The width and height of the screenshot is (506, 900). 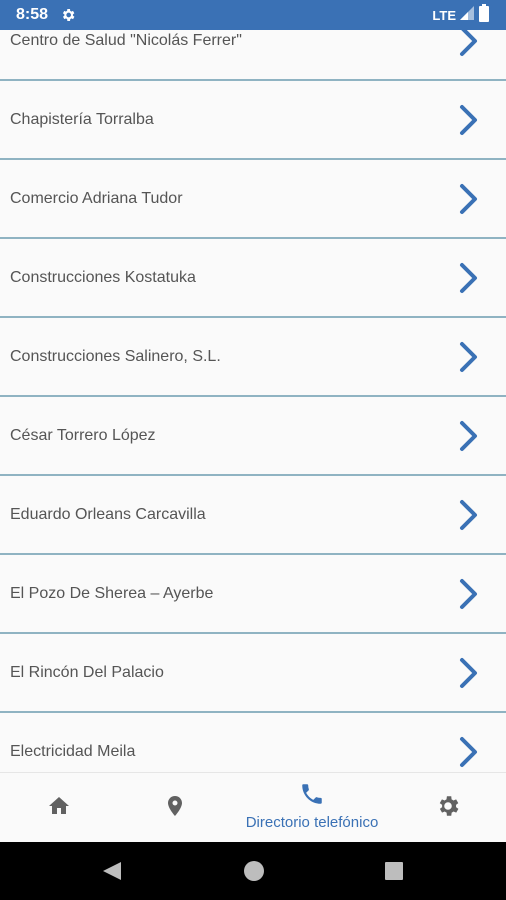 What do you see at coordinates (444, 15) in the screenshot?
I see `network-type: LTE` at bounding box center [444, 15].